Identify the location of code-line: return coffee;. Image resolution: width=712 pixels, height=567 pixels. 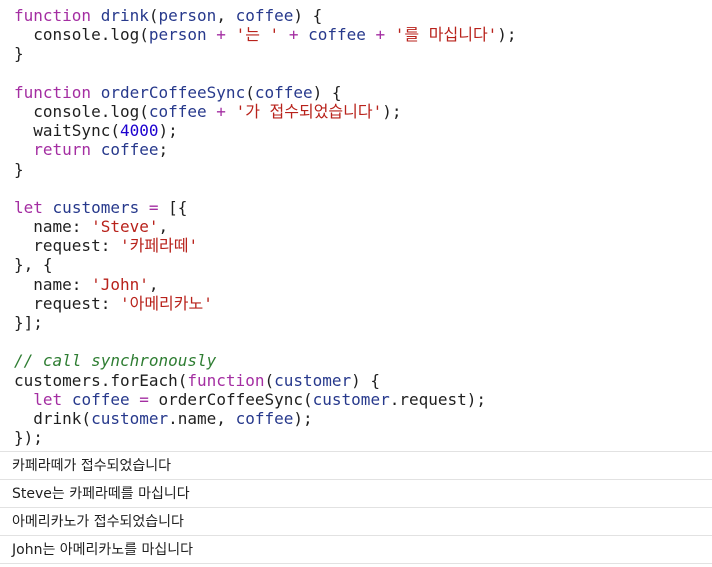
(363, 149).